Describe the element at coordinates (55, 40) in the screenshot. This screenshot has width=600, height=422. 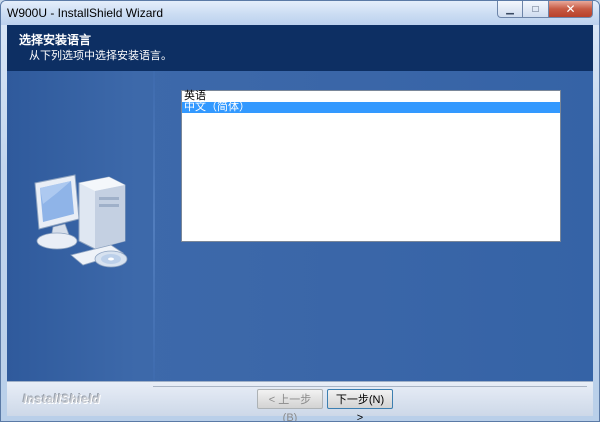
I see `header-title: 选择安装语言` at that location.